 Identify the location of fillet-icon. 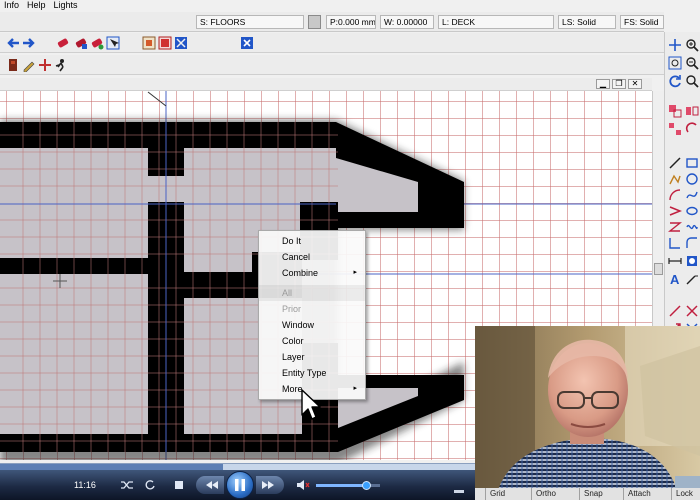
(692, 243).